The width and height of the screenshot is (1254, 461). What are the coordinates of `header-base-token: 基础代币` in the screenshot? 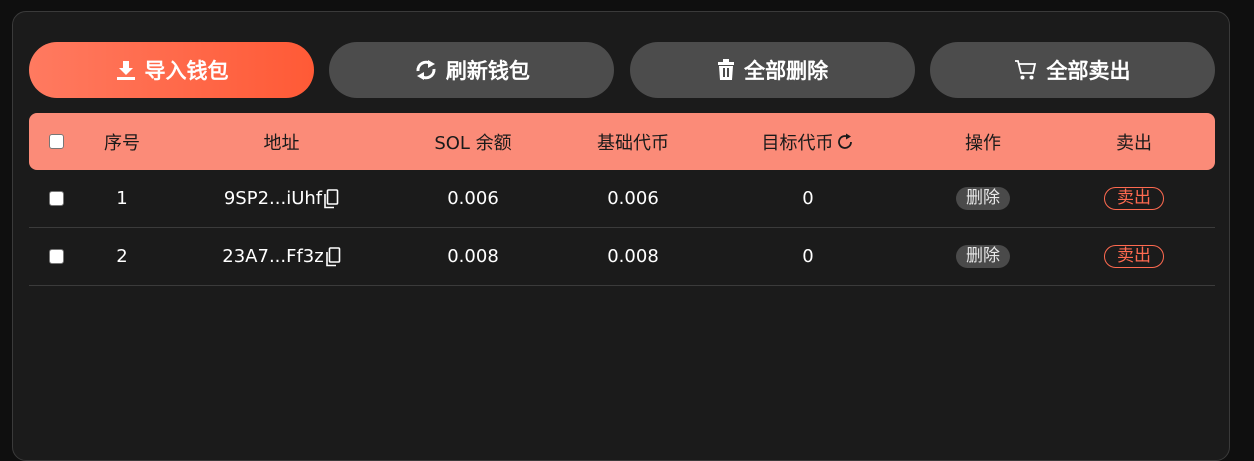 It's located at (633, 143).